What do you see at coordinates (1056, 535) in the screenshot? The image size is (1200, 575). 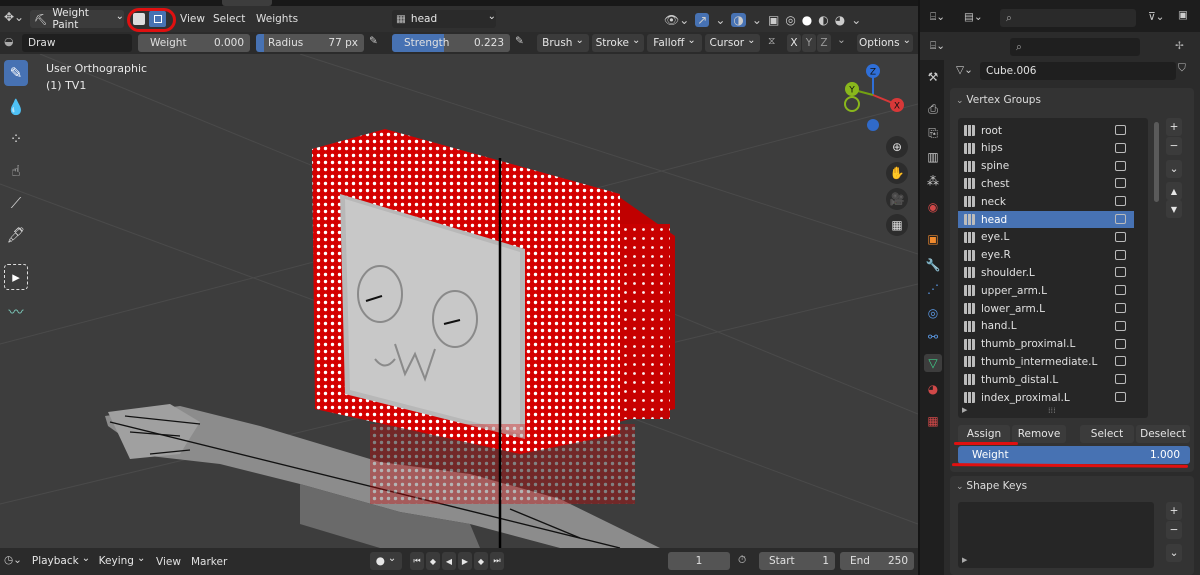 I see `shape-keys-list` at bounding box center [1056, 535].